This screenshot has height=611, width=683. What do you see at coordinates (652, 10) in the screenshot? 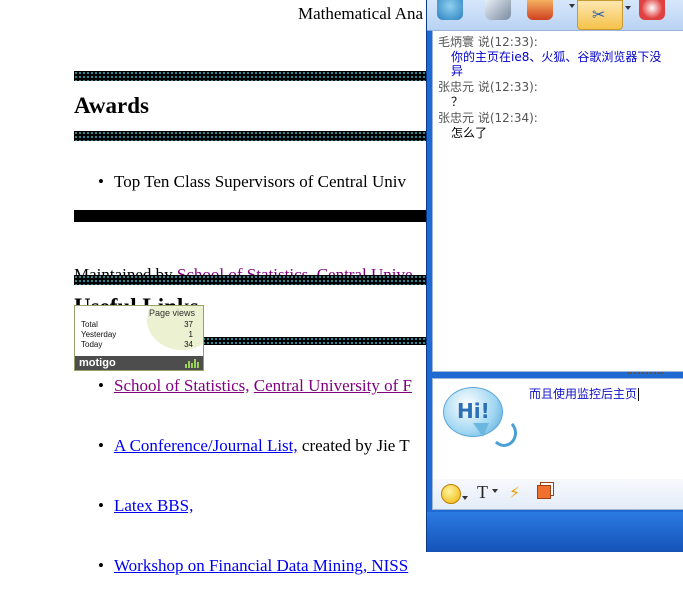
I see `block-icon` at bounding box center [652, 10].